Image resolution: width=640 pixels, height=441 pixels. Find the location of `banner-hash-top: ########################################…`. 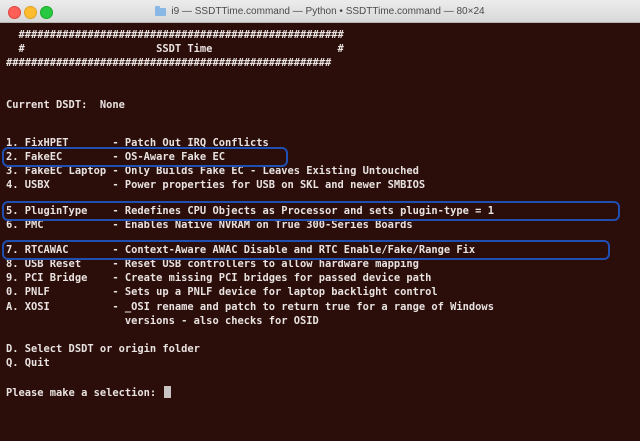

banner-hash-top: ########################################… is located at coordinates (175, 35).